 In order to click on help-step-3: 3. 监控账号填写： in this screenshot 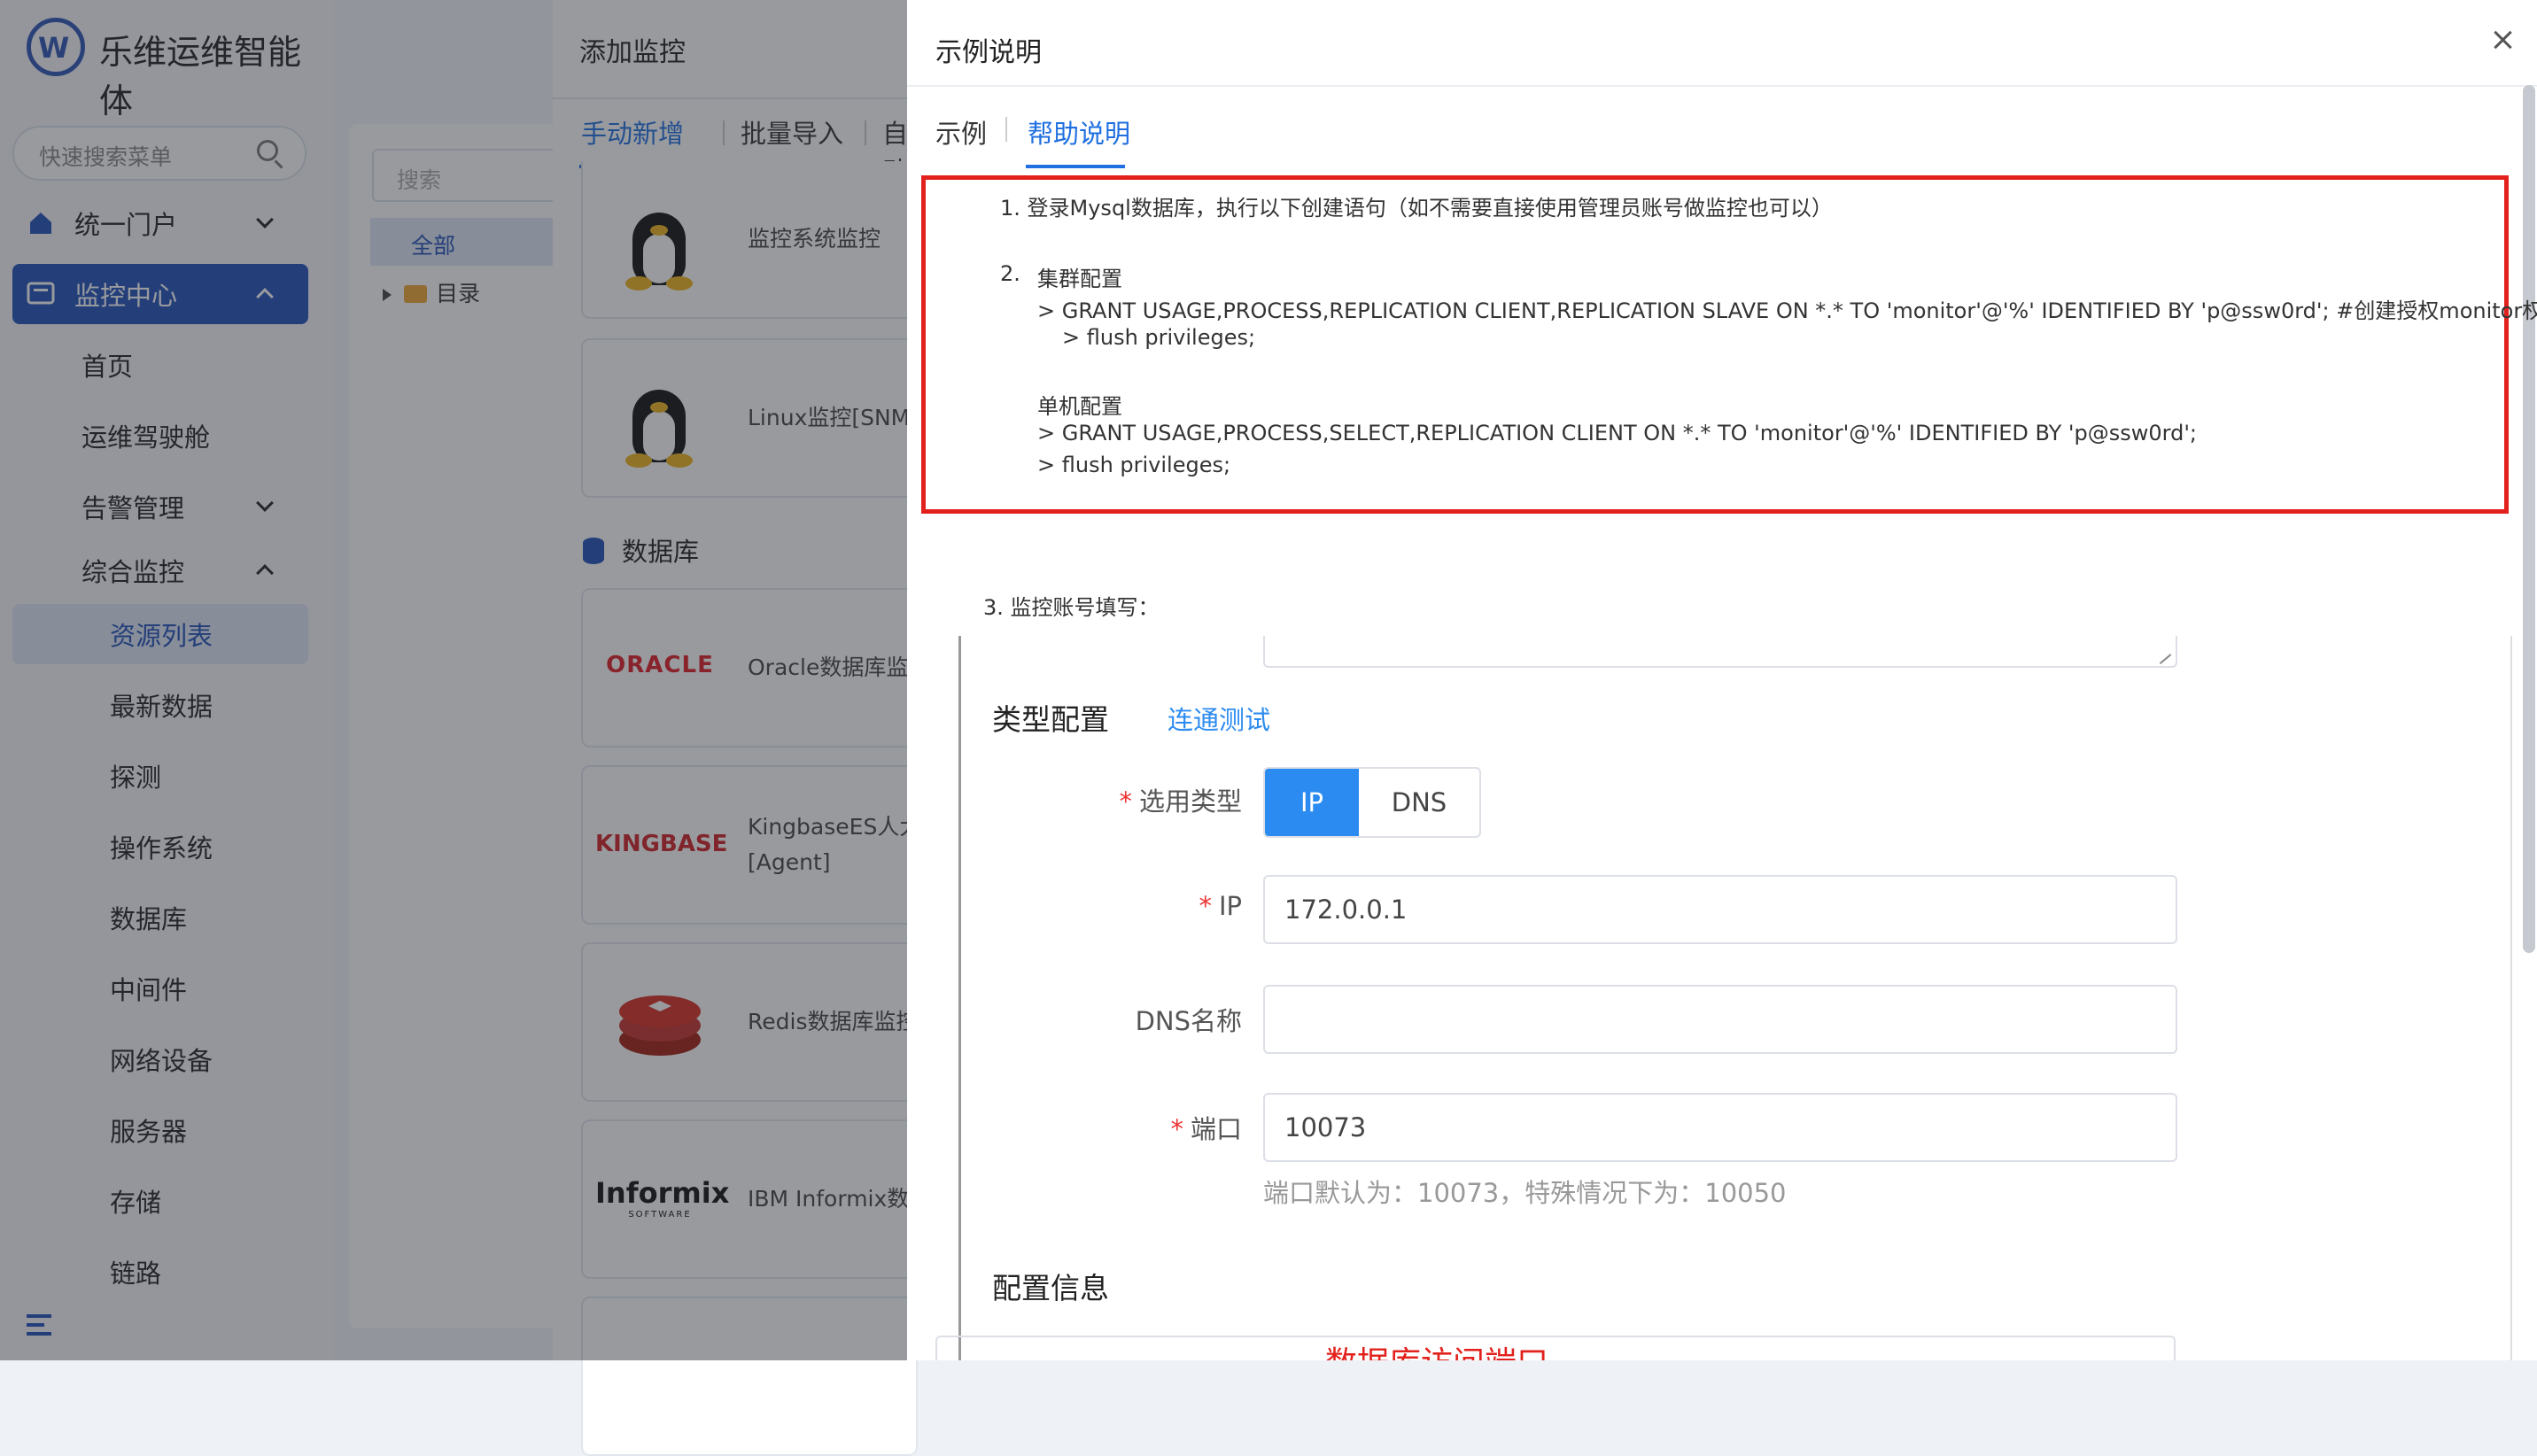, I will do `click(1071, 607)`.